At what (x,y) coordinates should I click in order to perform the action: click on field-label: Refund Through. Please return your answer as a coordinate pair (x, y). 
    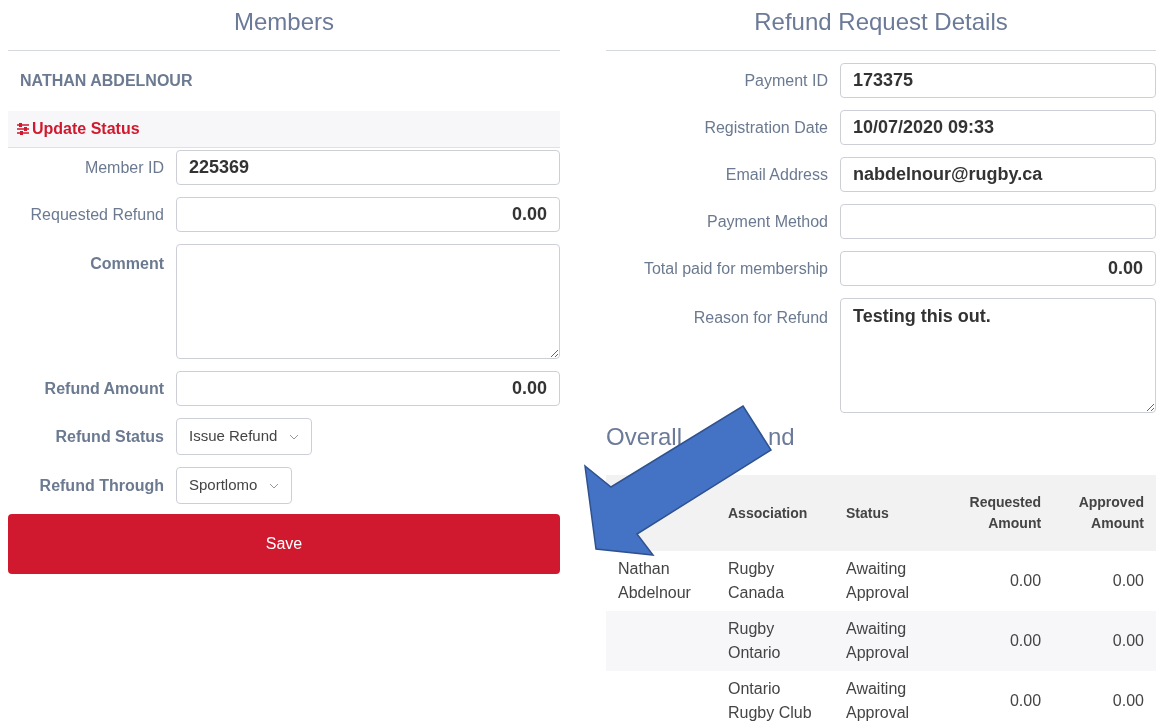
    Looking at the image, I should click on (101, 485).